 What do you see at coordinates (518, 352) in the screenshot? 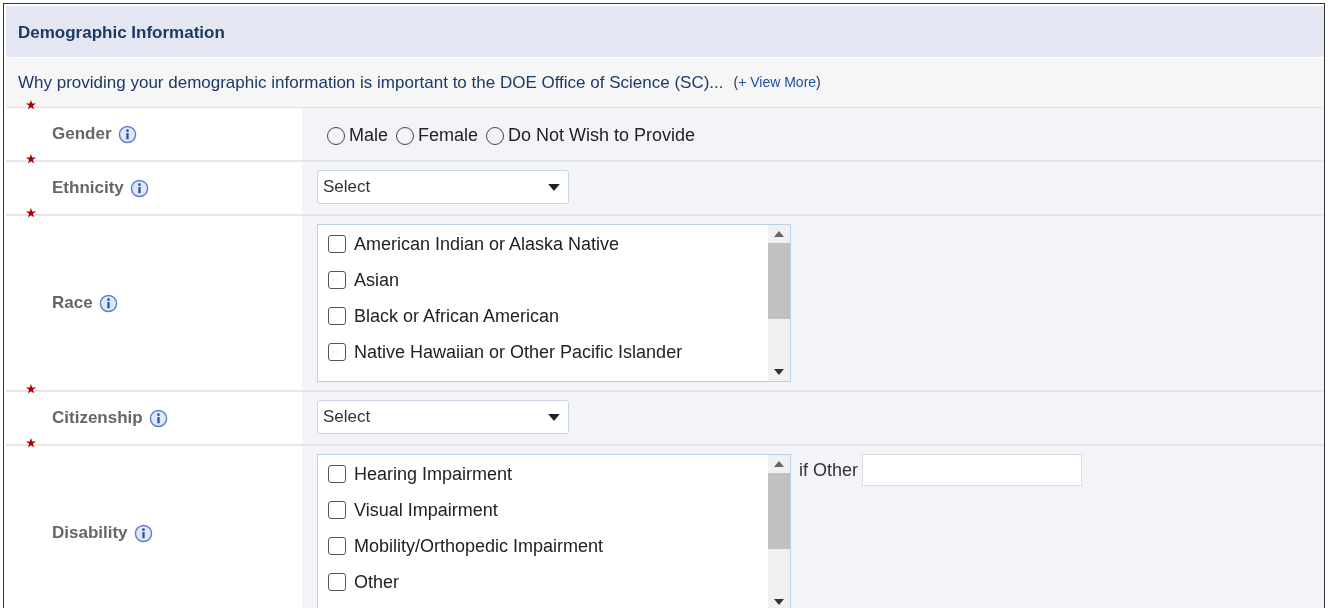
I see `option-label: Native Hawaiian or Other Pacific Islander` at bounding box center [518, 352].